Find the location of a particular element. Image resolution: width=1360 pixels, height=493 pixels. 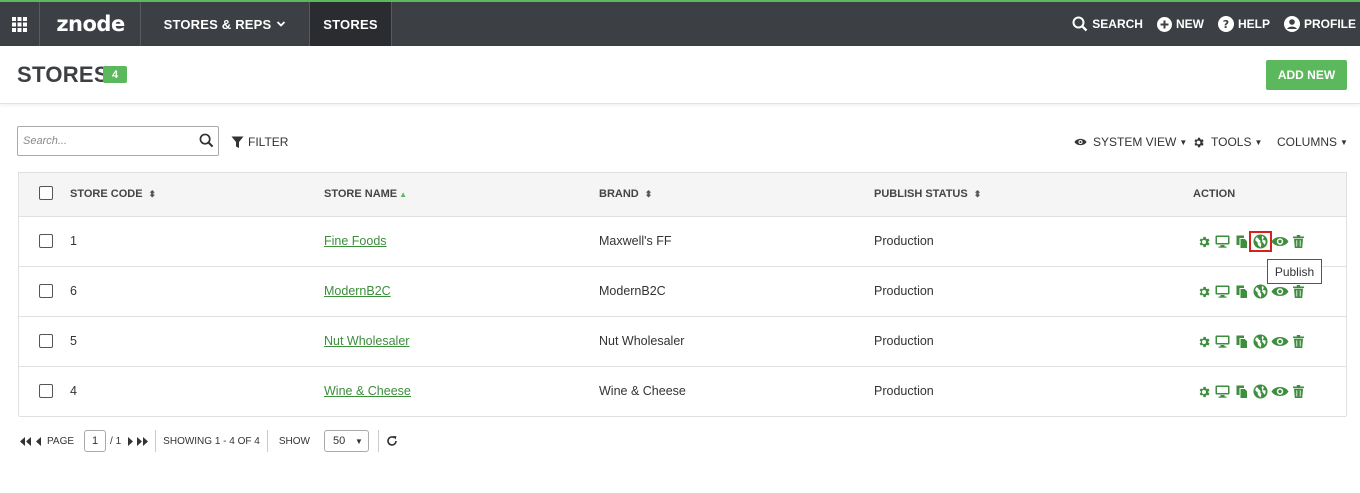

search-input is located at coordinates (108, 141).